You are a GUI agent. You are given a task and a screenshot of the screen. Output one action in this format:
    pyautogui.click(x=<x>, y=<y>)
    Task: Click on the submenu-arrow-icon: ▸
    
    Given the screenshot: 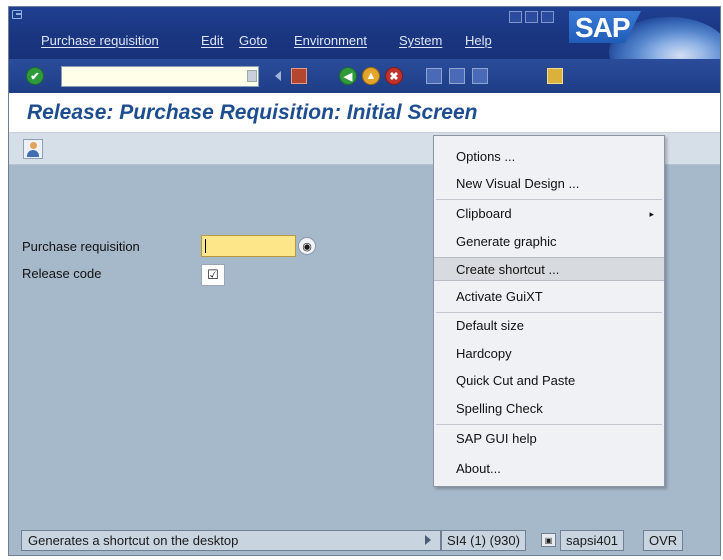 What is the action you would take?
    pyautogui.click(x=651, y=214)
    